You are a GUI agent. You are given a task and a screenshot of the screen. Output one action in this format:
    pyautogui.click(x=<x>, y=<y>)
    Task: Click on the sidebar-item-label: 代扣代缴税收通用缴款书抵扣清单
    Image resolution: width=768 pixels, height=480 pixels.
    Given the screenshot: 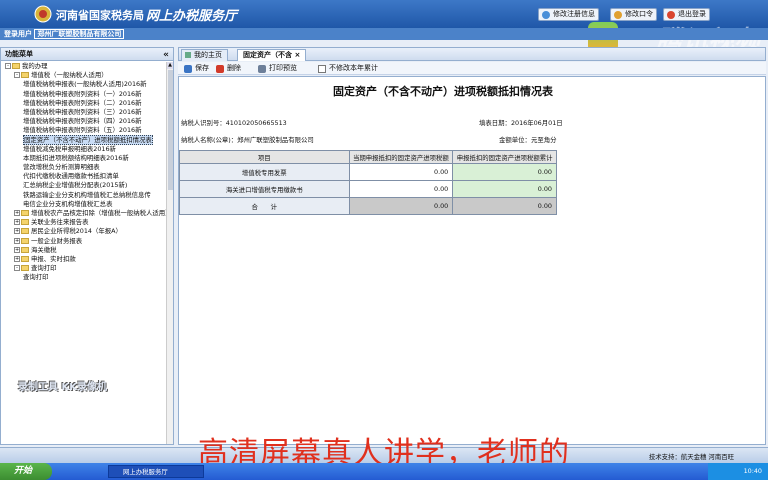 What is the action you would take?
    pyautogui.click(x=71, y=176)
    